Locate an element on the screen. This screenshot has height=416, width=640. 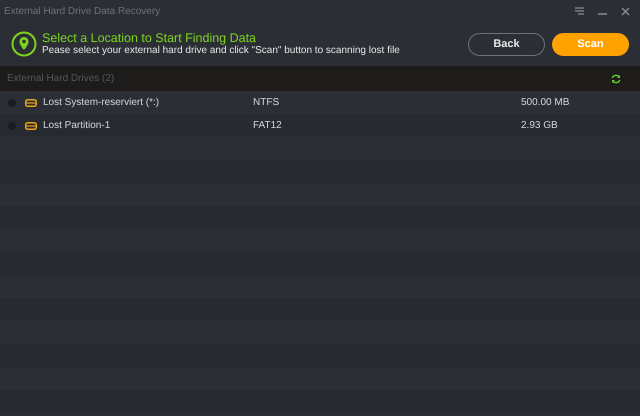
drive-name: Lost System-reserviert (*:) is located at coordinates (101, 102).